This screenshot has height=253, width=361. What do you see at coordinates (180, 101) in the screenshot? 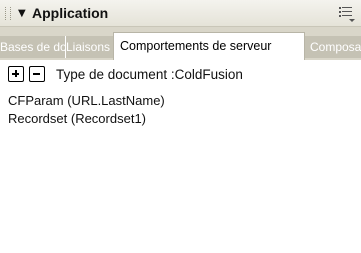
I see `list-item: CFParam (URL.LastName)` at bounding box center [180, 101].